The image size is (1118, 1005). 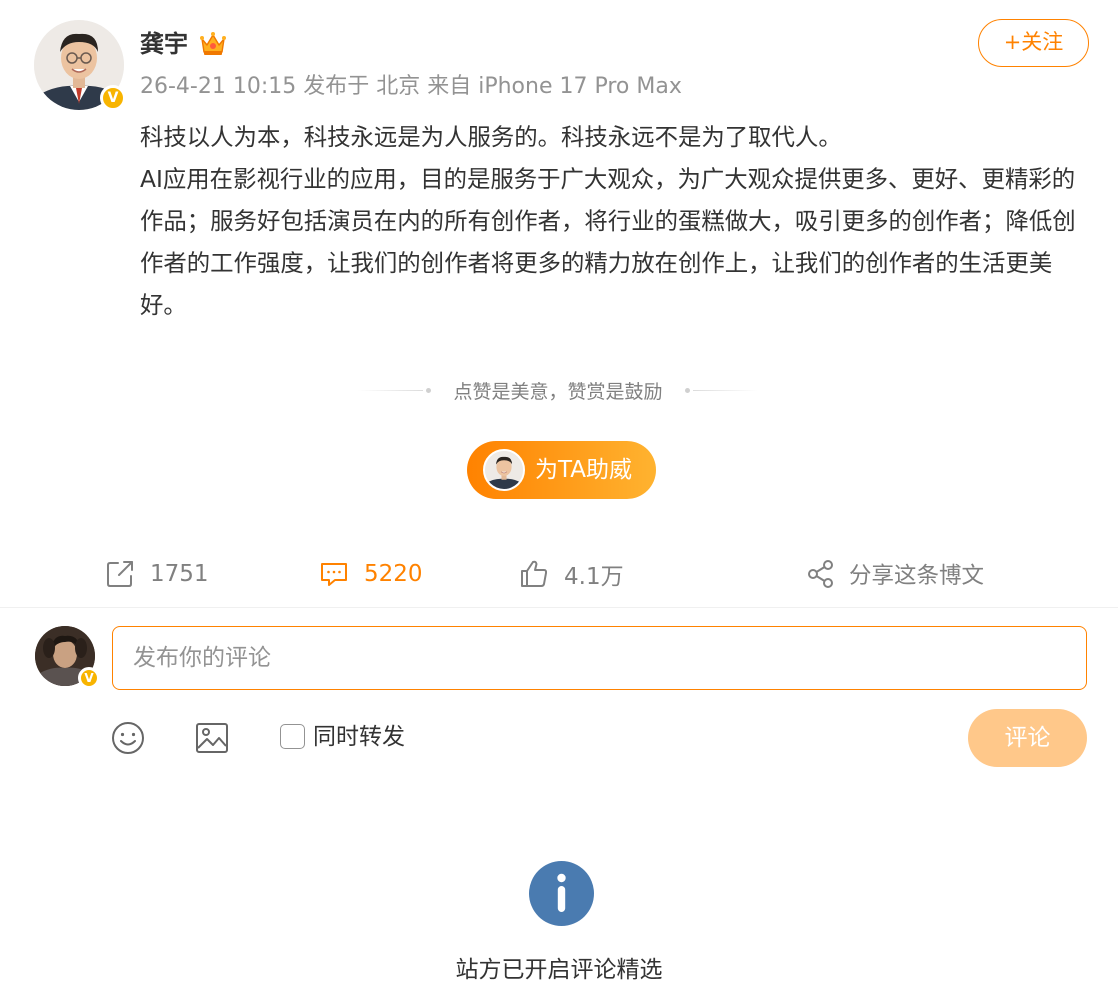 What do you see at coordinates (594, 577) in the screenshot?
I see `like-count: 4.1万` at bounding box center [594, 577].